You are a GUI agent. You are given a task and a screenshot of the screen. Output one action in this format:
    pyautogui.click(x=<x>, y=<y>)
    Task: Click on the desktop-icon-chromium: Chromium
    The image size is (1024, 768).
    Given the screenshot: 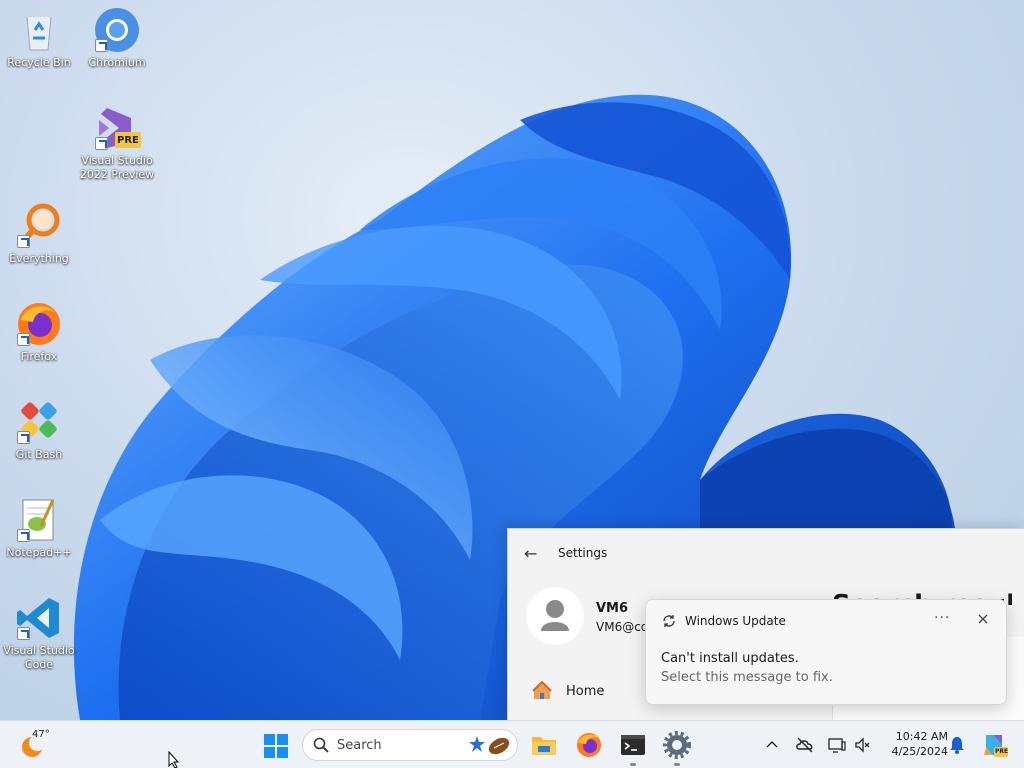 What is the action you would take?
    pyautogui.click(x=117, y=38)
    